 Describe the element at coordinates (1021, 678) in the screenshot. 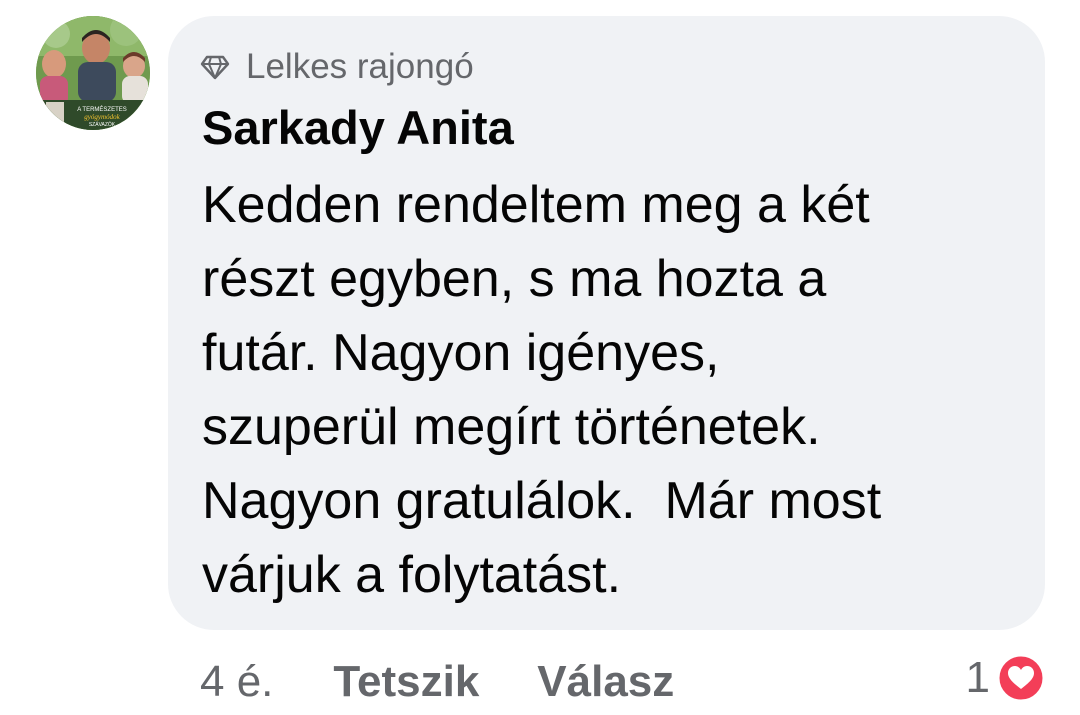

I see `heart-icon` at that location.